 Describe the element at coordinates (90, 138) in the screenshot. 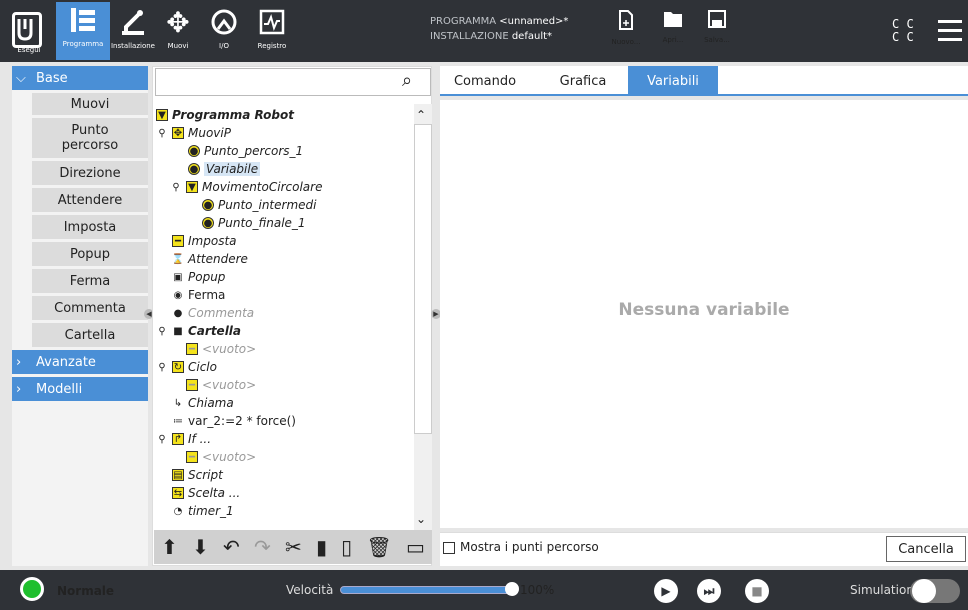

I see `sidebar-item-punto-percorso: Punto percorso` at that location.